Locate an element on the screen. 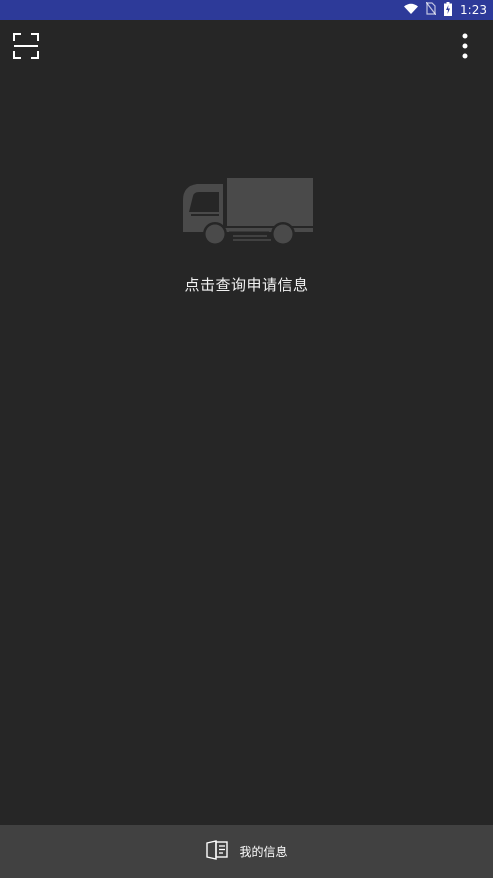  scan-icon is located at coordinates (26, 48).